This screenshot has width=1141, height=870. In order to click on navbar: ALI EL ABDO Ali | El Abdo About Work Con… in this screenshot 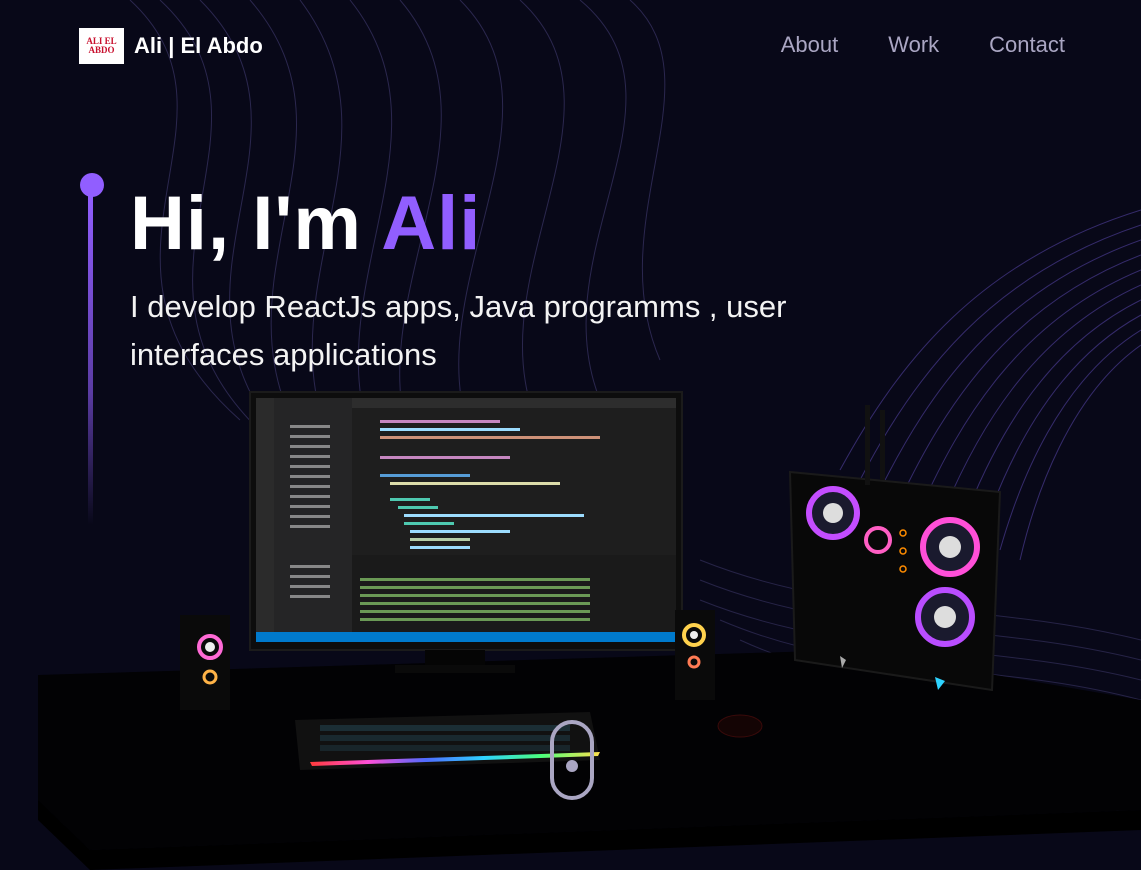, I will do `click(570, 46)`.